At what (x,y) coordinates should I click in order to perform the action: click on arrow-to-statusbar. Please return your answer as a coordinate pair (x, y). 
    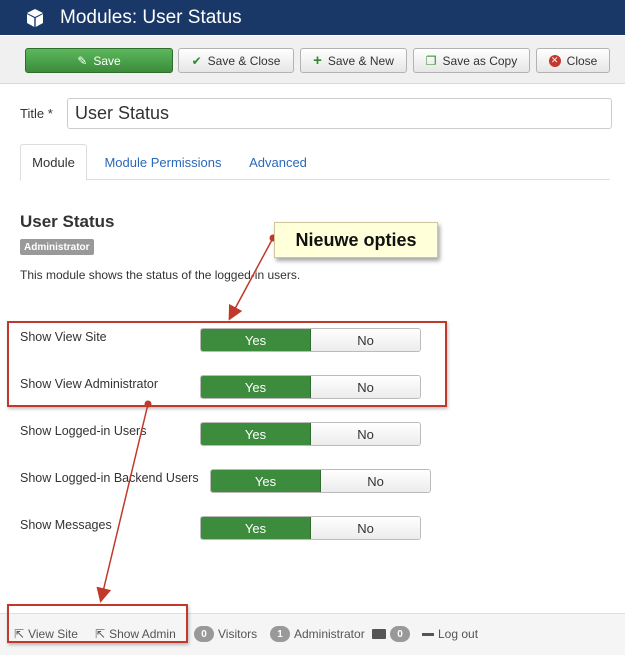
    Looking at the image, I should click on (122, 503).